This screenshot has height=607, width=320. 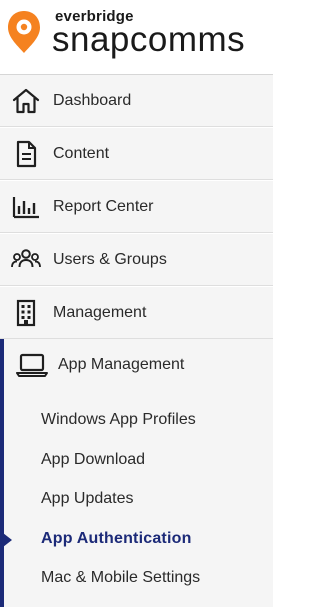 What do you see at coordinates (136, 101) in the screenshot?
I see `nav-item-dashboard: Dashboard` at bounding box center [136, 101].